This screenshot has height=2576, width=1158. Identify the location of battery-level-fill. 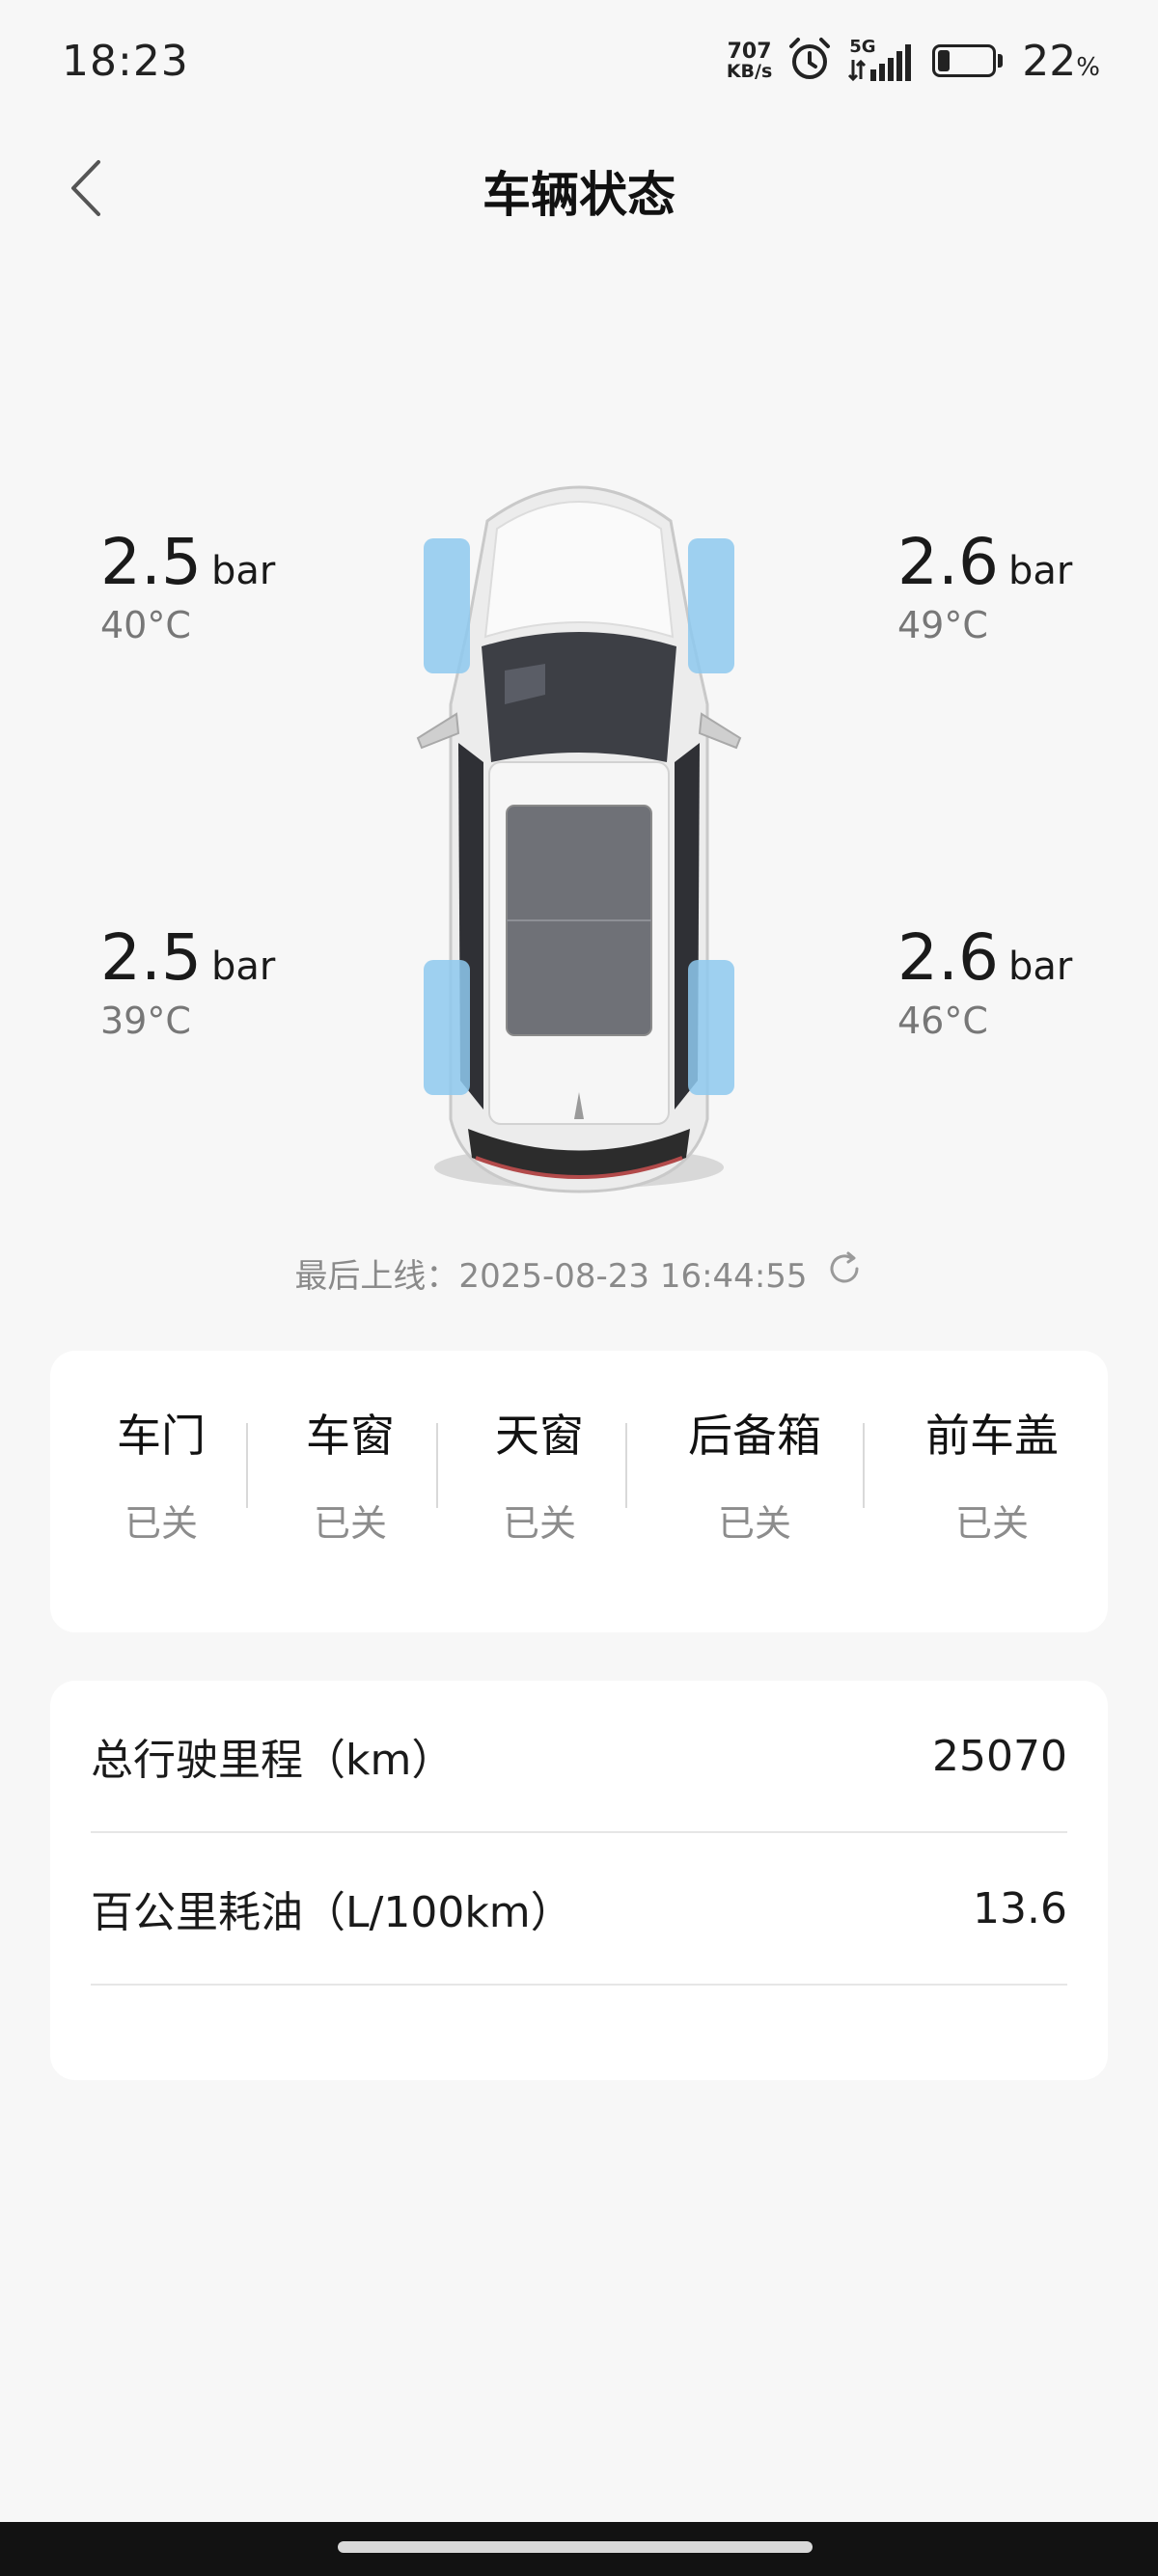
(944, 60).